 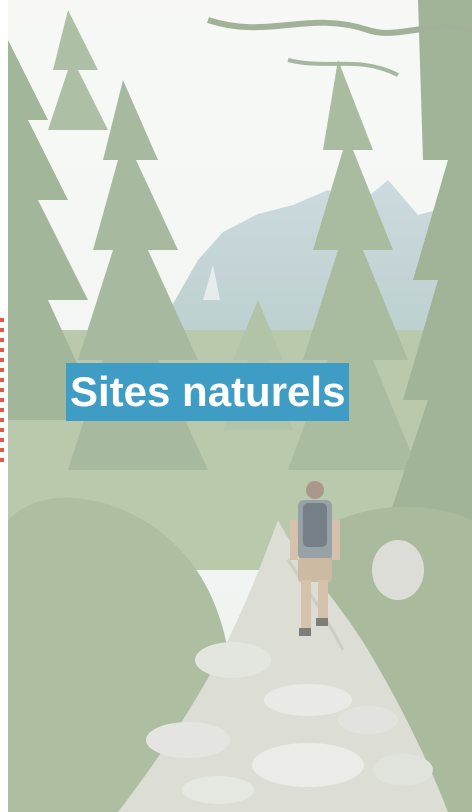 I want to click on card-title: Sites naturels, so click(x=208, y=392).